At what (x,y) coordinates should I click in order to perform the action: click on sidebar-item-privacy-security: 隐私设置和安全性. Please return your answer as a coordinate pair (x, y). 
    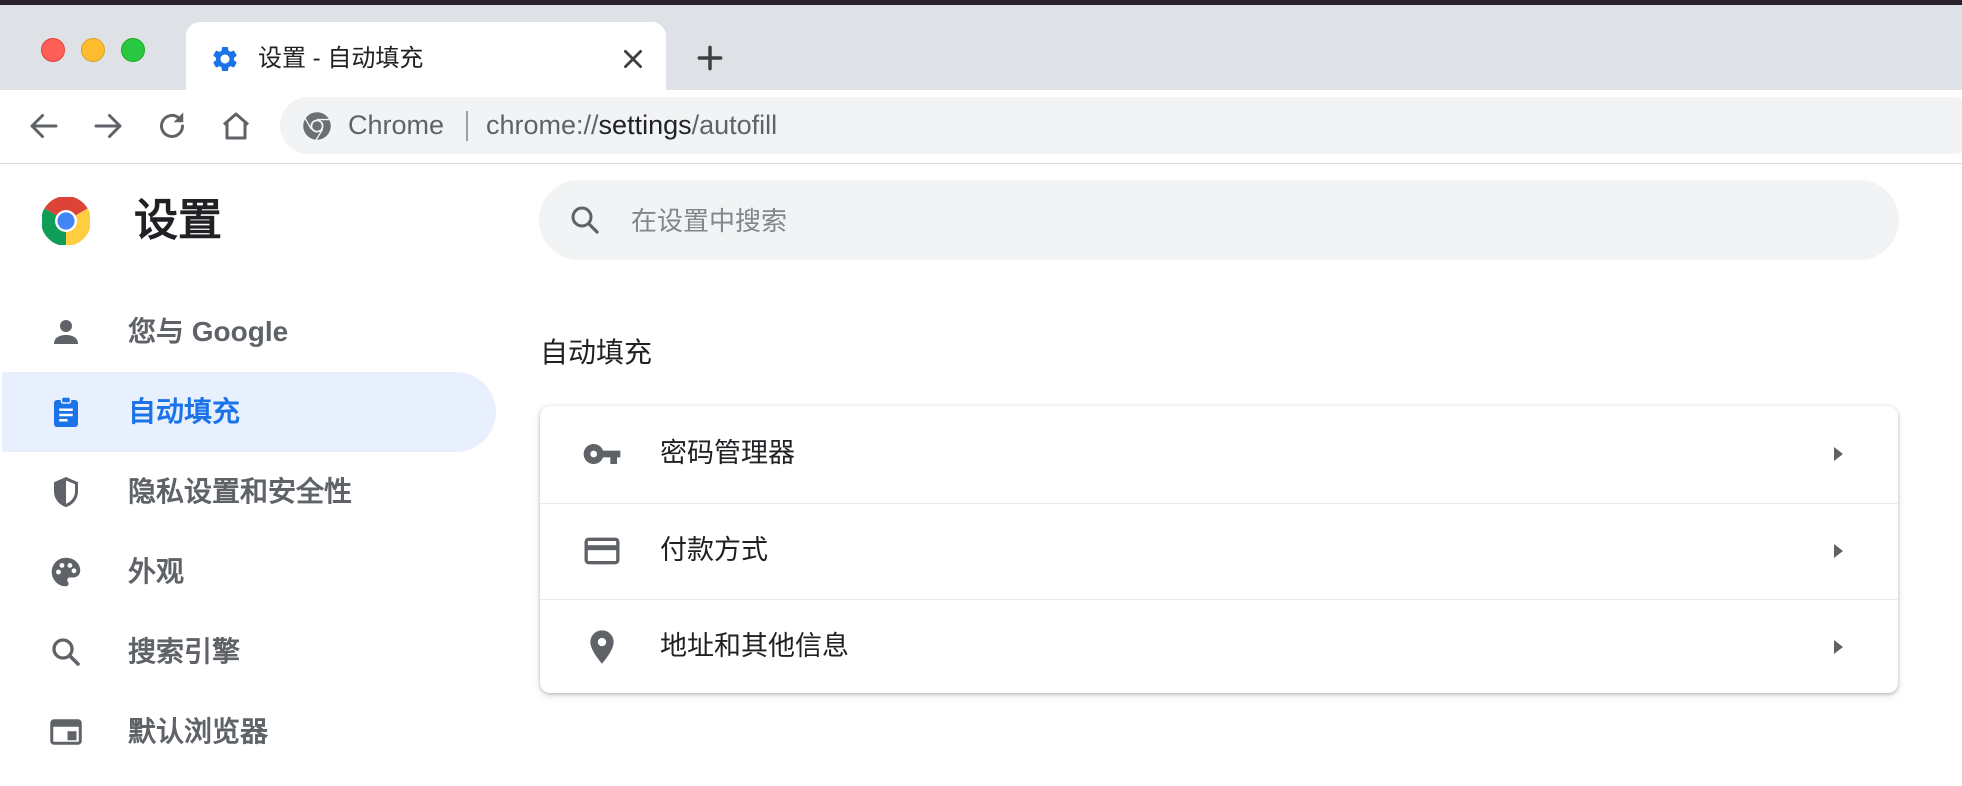
    Looking at the image, I should click on (249, 492).